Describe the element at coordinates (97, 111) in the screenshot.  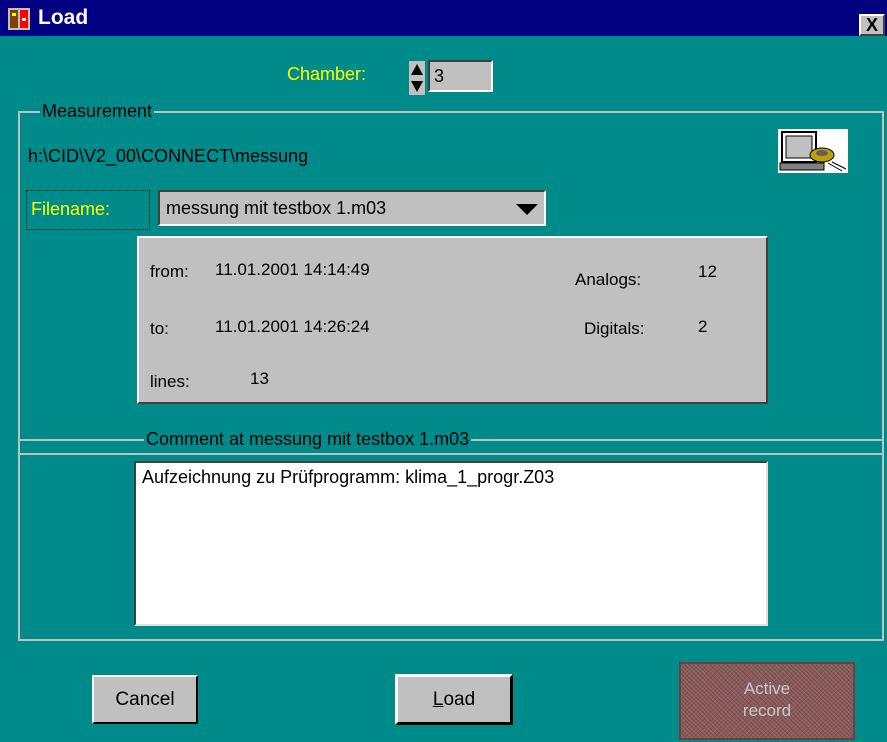
I see `measurement-group-title: Measurement` at that location.